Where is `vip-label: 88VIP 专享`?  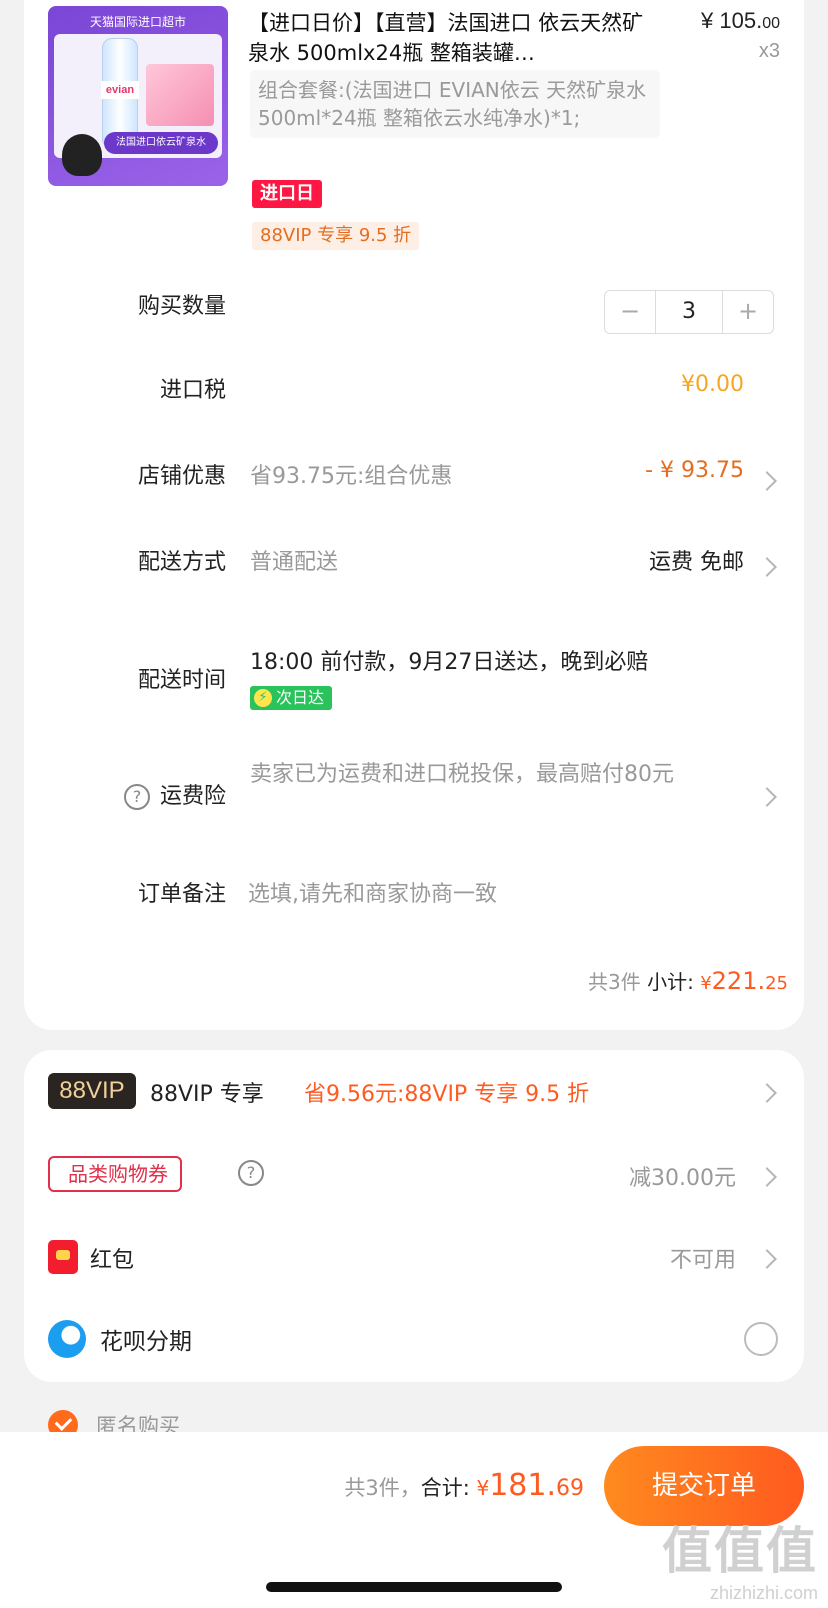 vip-label: 88VIP 专享 is located at coordinates (207, 1094).